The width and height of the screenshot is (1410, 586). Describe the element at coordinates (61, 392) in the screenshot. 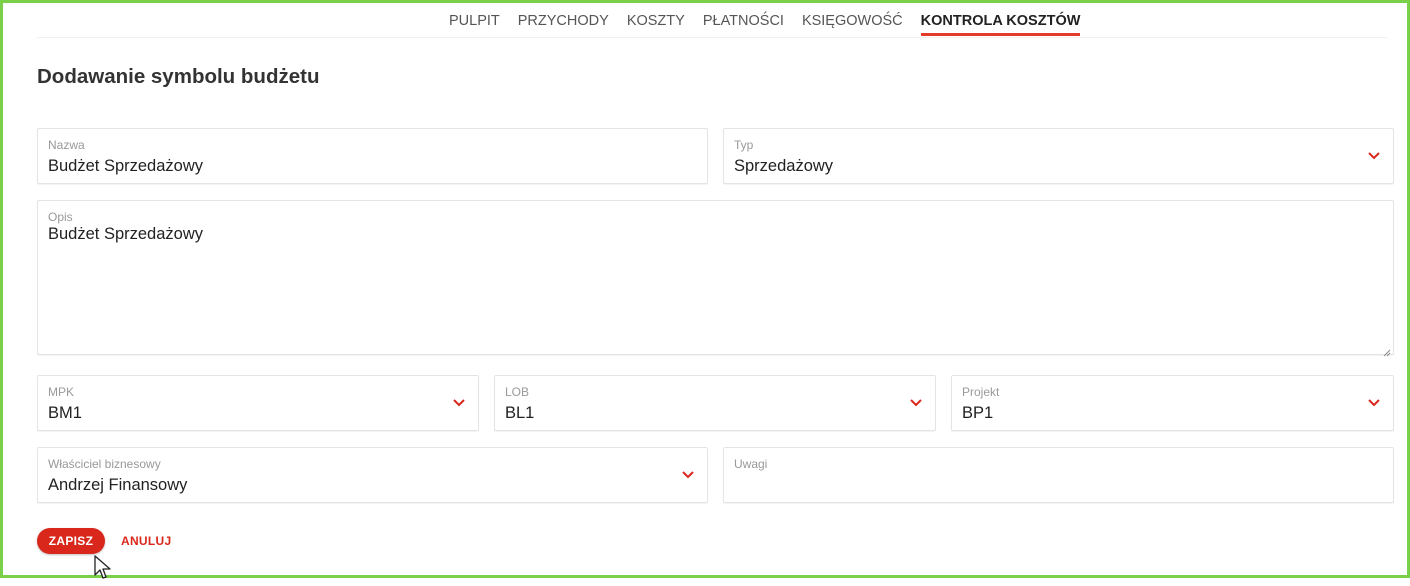

I see `mpk-label: MPK` at that location.